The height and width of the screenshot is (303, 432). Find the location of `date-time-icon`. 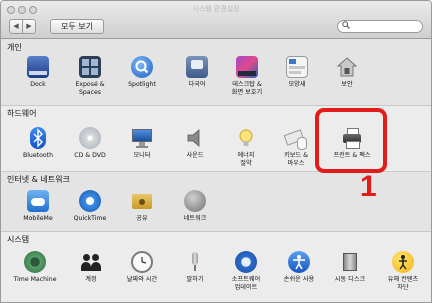

date-time-icon is located at coordinates (142, 262).